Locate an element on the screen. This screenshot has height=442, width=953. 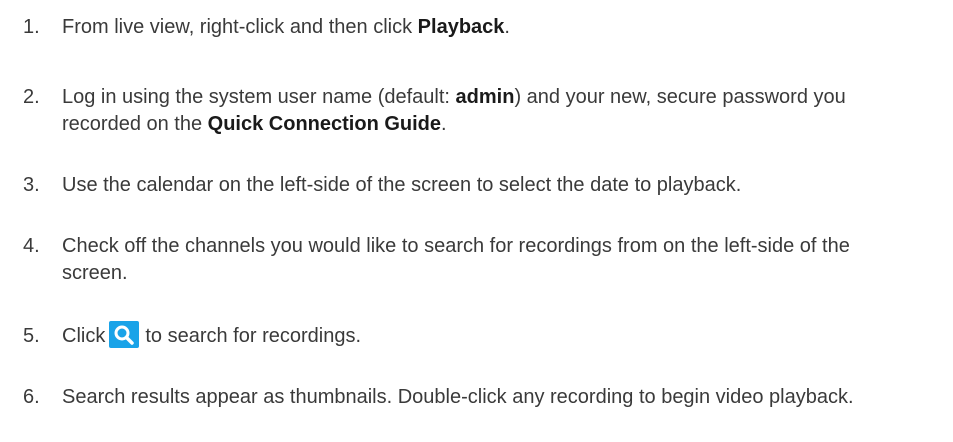
step-number: 4. is located at coordinates (31, 246).